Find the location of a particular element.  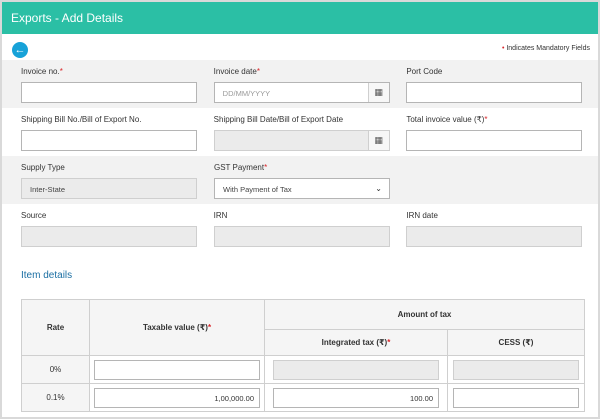

integrated-tax-input: 100.00 is located at coordinates (356, 397).